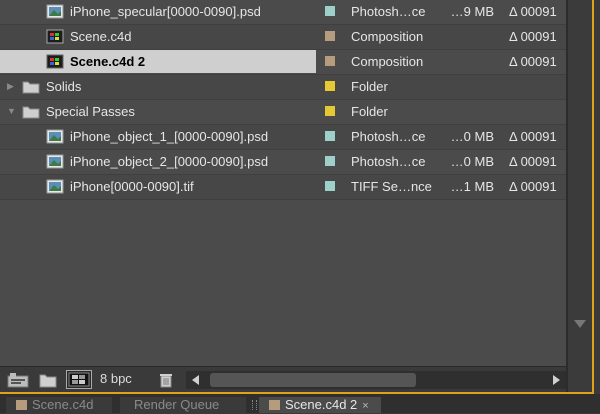  Describe the element at coordinates (108, 61) in the screenshot. I see `item-name: Scene.c4d 2` at that location.